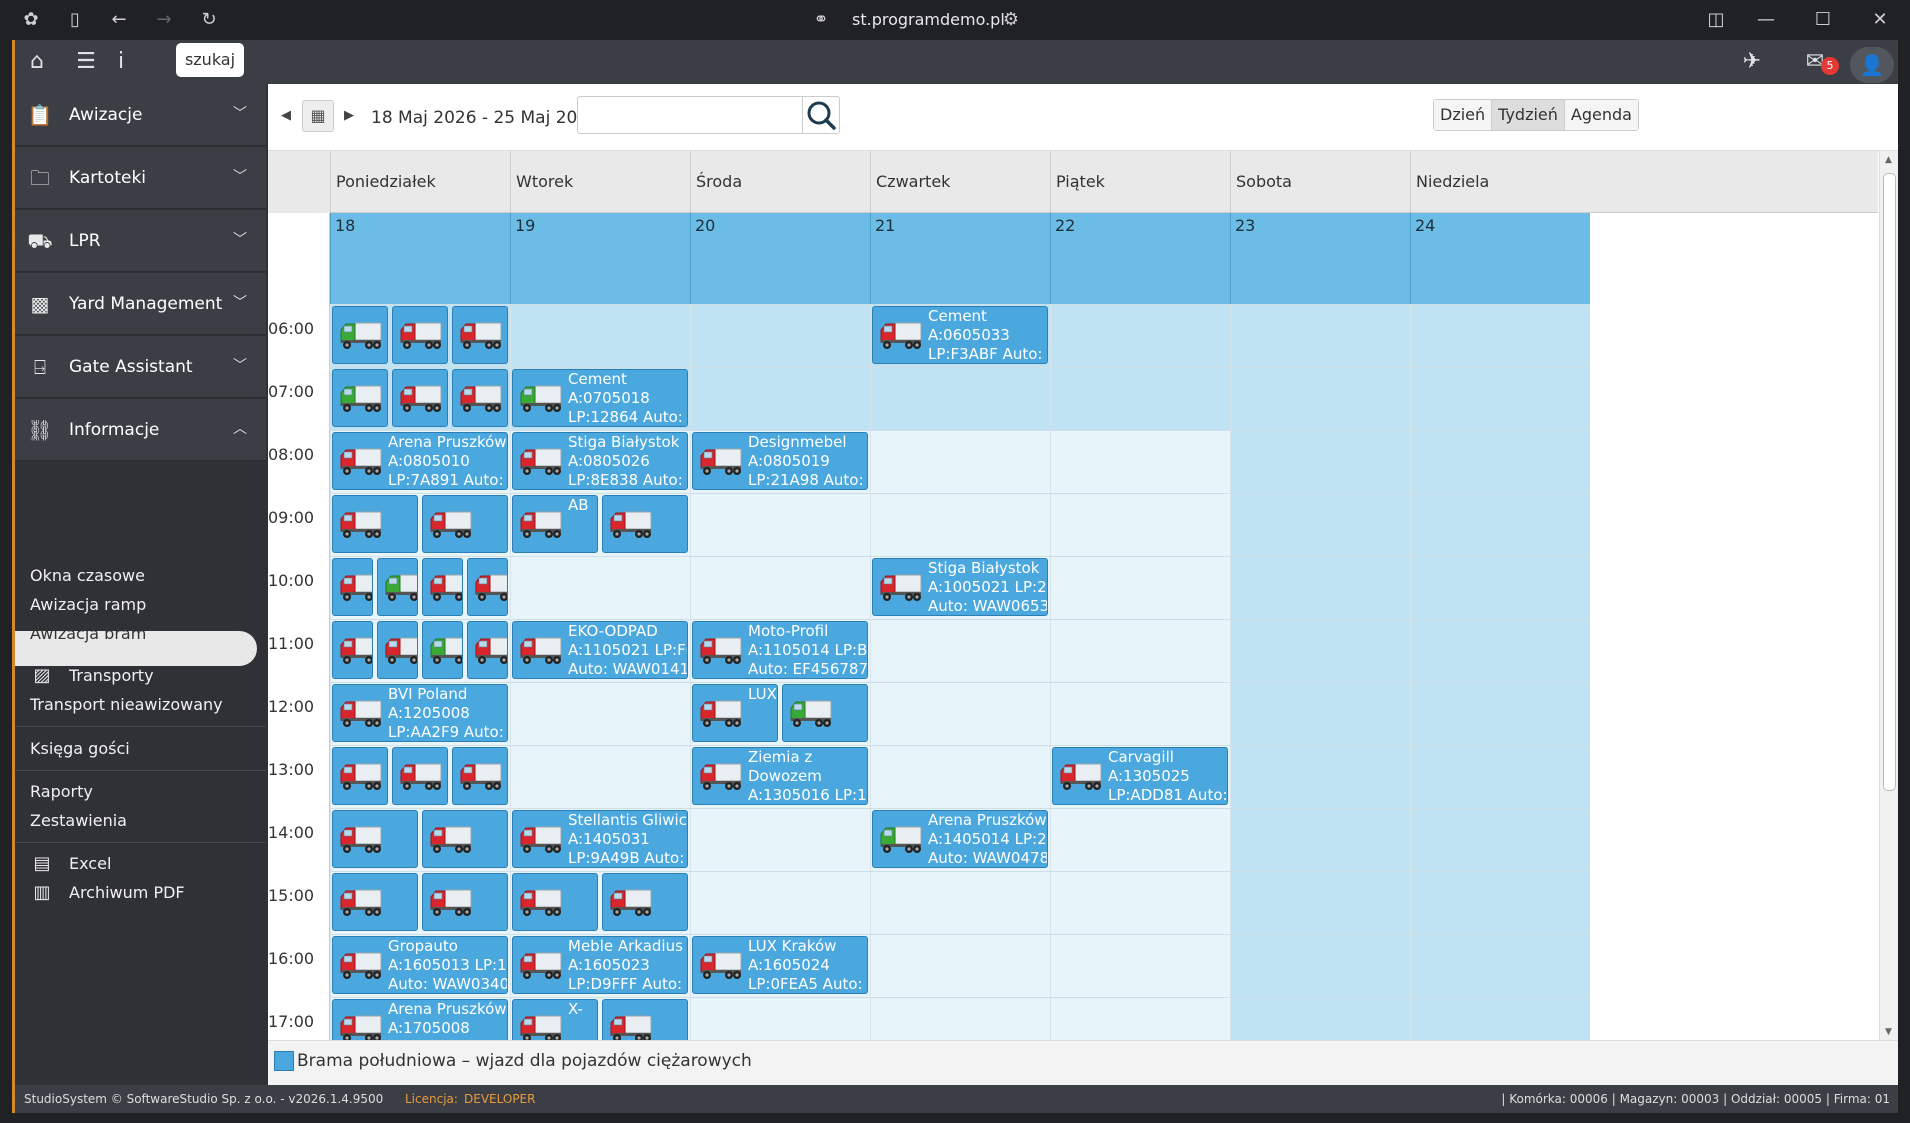  I want to click on menu-collapse-icon: ☰, so click(86, 62).